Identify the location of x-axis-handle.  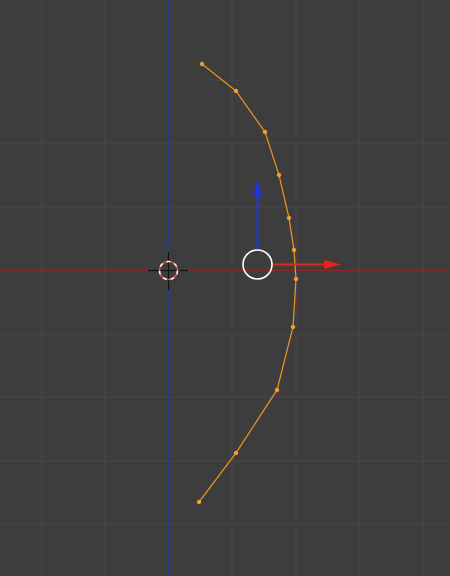
(306, 264).